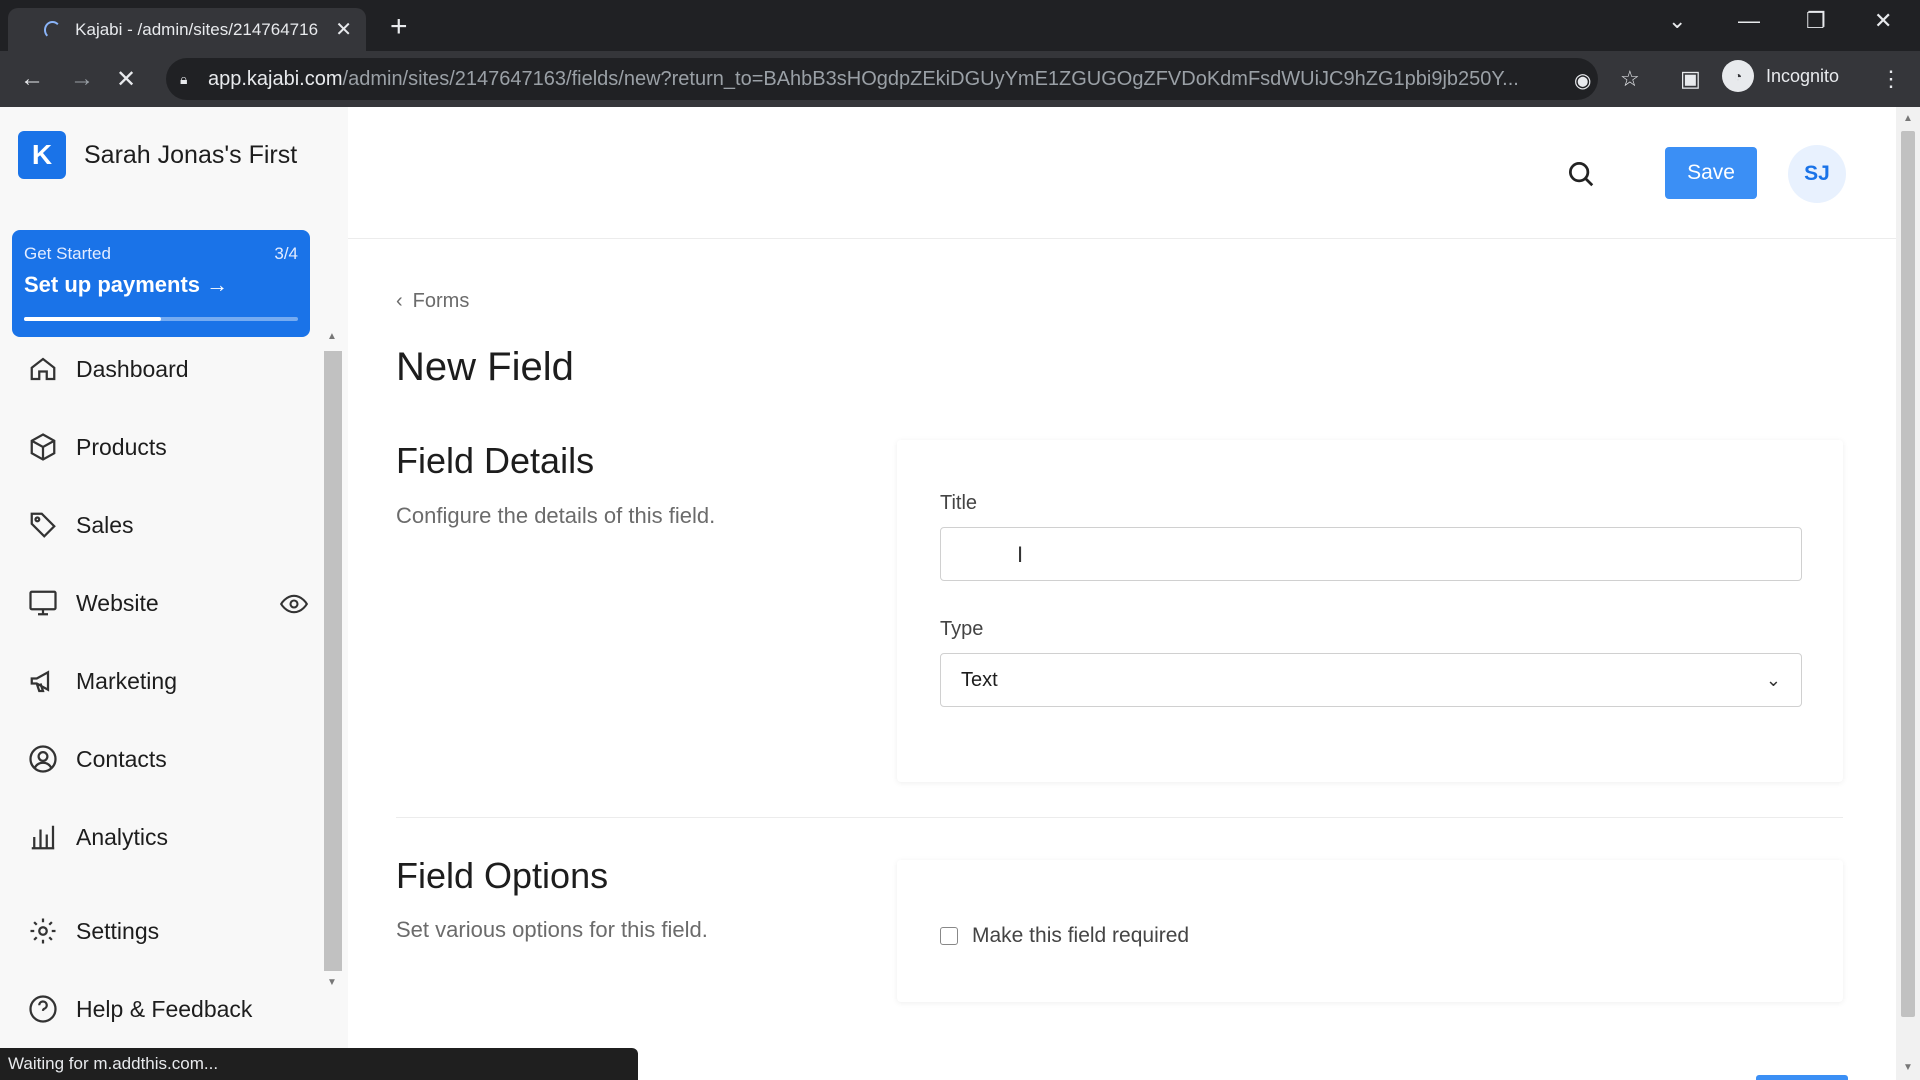  I want to click on site-name: Sarah Jonas's First, so click(191, 154).